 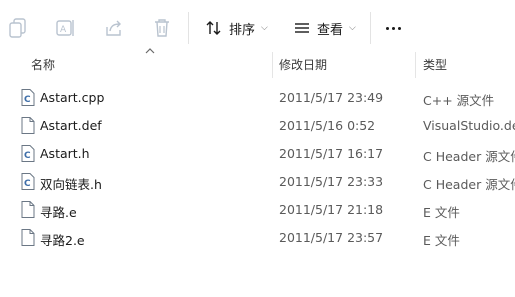 I want to click on view-button: 查看 ⌵, so click(x=323, y=28).